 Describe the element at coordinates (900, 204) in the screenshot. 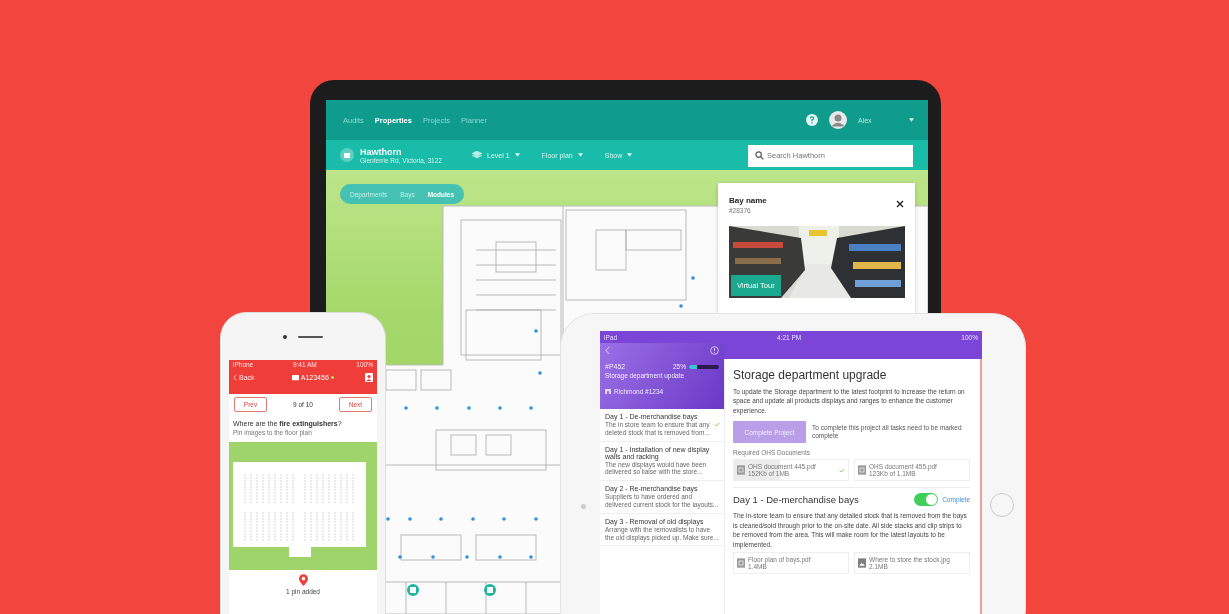

I see `close-icon` at that location.